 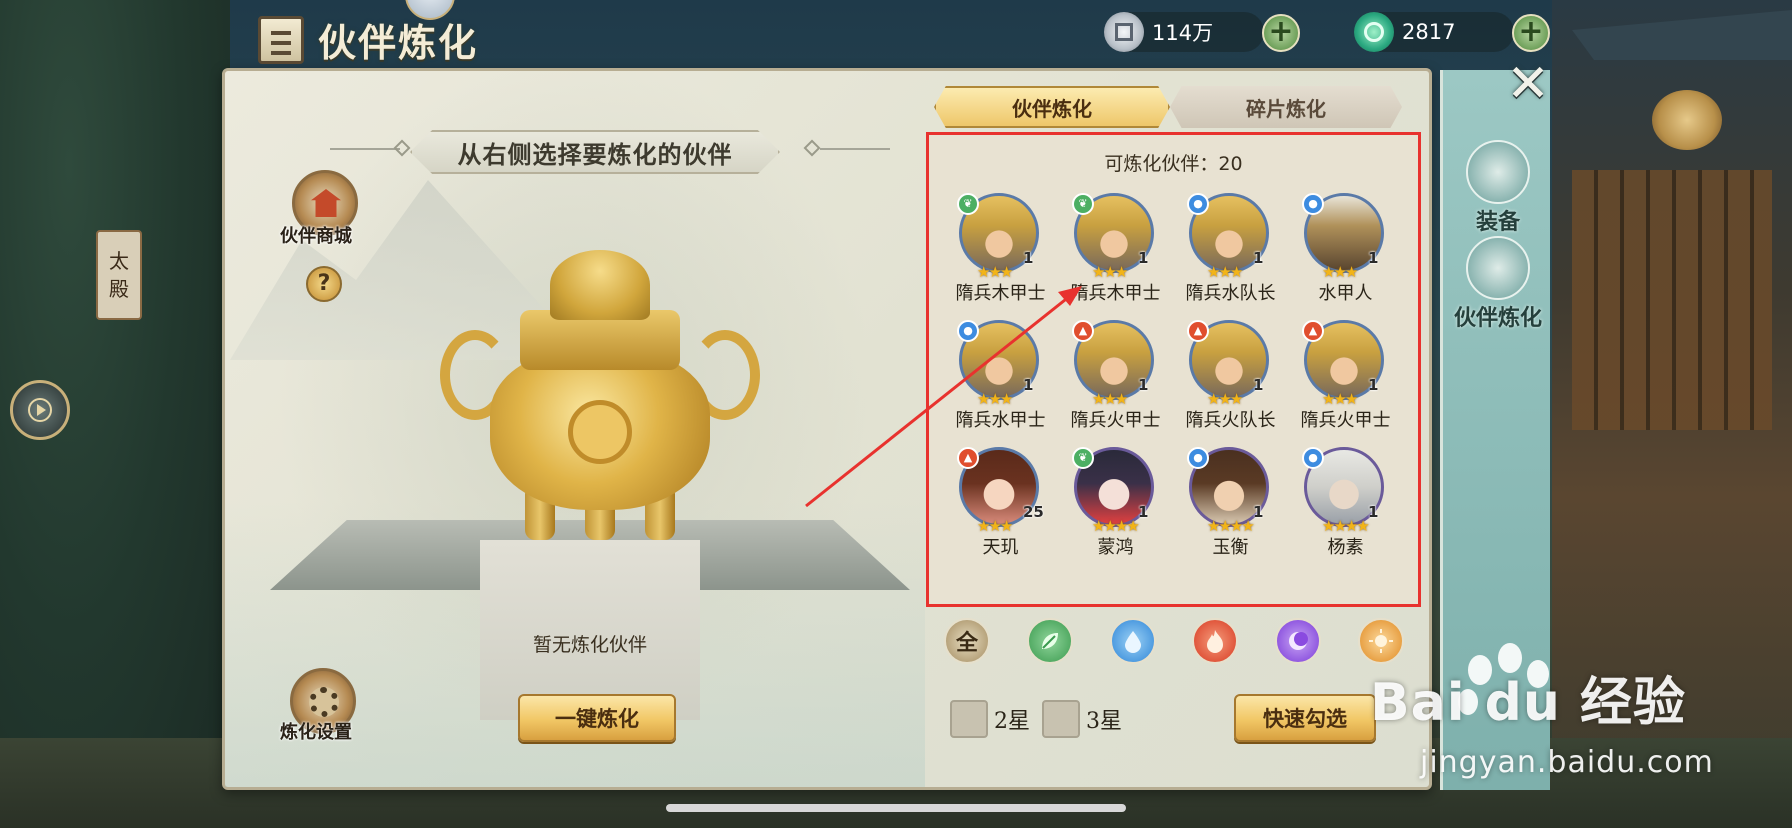 I want to click on water-drop-icon, so click(x=1132, y=642).